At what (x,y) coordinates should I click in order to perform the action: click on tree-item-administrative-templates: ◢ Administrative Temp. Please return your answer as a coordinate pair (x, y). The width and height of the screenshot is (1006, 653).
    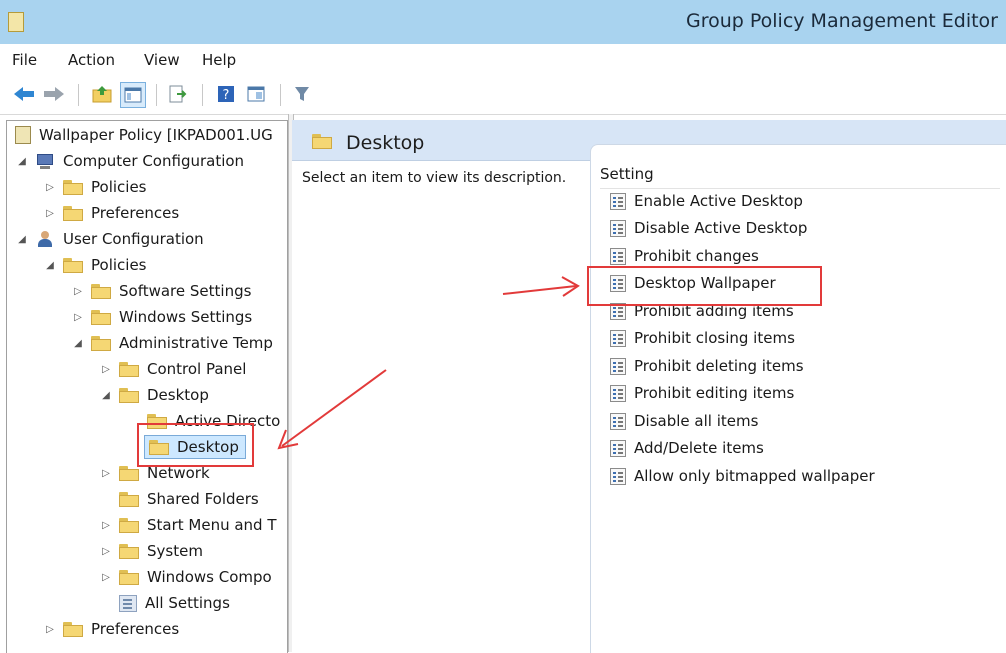
    Looking at the image, I should click on (172, 343).